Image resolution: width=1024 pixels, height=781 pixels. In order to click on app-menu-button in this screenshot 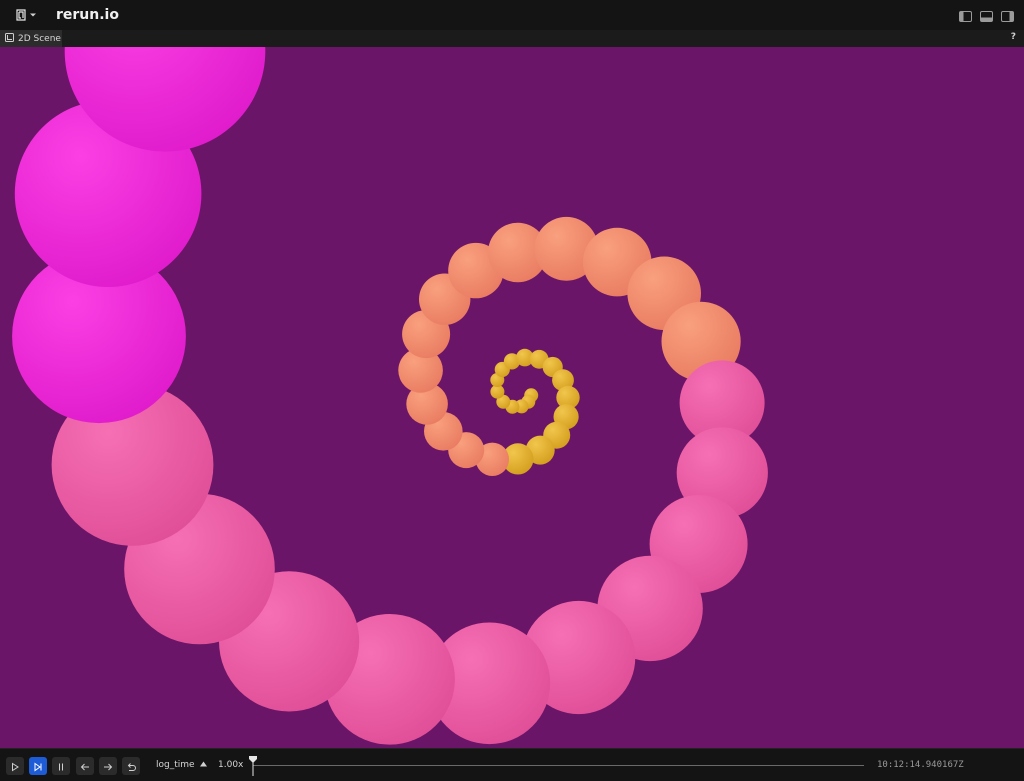, I will do `click(25, 15)`.